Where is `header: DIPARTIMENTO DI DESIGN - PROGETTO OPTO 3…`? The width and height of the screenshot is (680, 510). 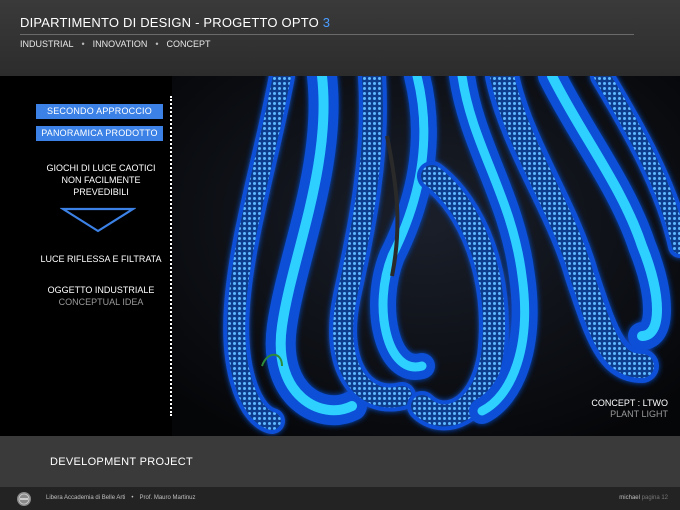
header: DIPARTIMENTO DI DESIGN - PROGETTO OPTO 3… is located at coordinates (340, 38).